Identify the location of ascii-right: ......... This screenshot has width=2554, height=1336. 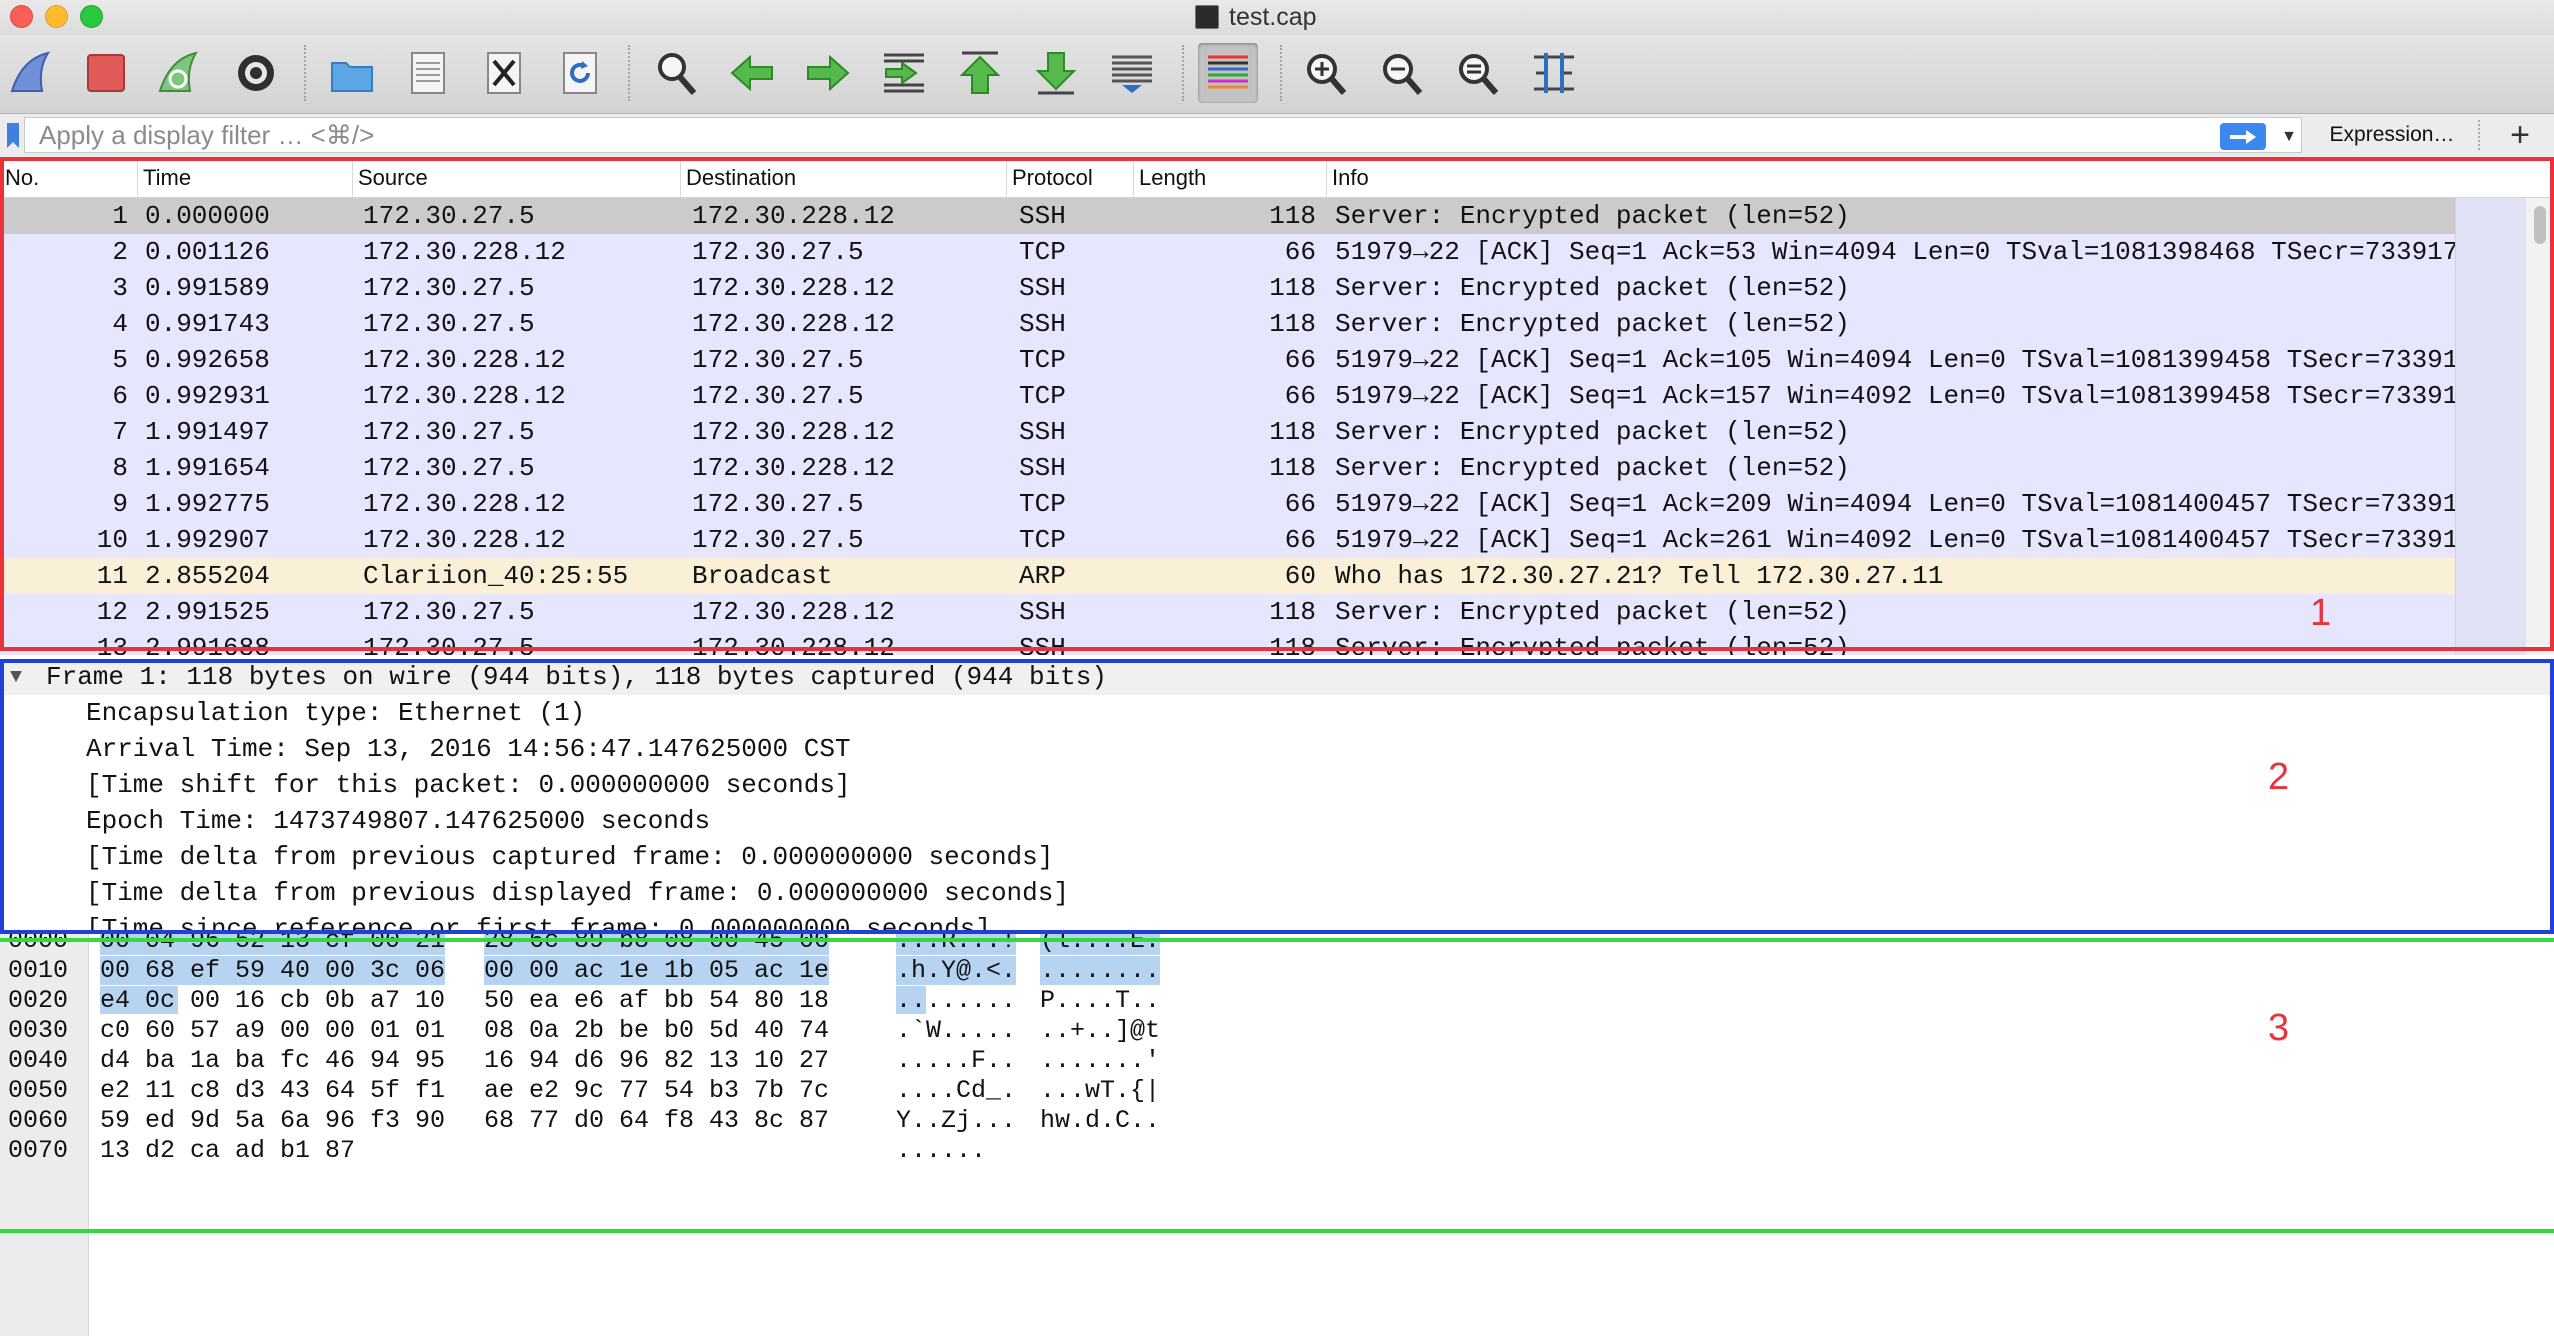
(1100, 970).